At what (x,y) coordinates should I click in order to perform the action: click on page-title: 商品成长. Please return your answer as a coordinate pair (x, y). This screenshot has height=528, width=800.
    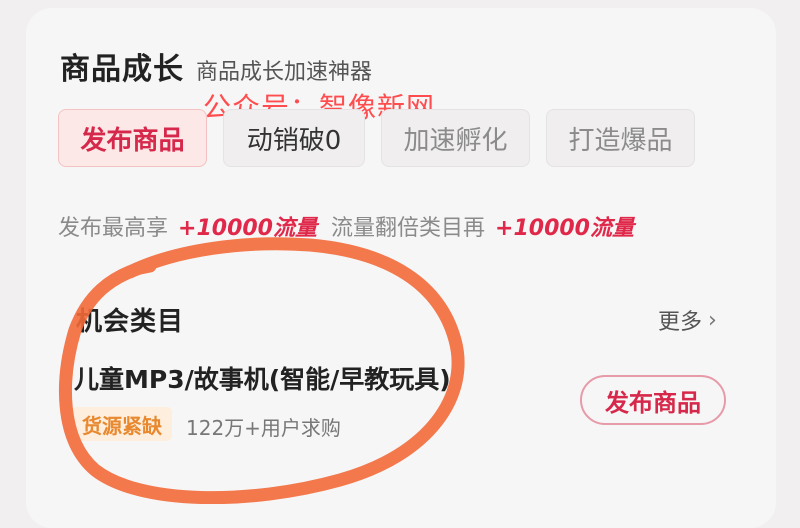
    Looking at the image, I should click on (122, 69).